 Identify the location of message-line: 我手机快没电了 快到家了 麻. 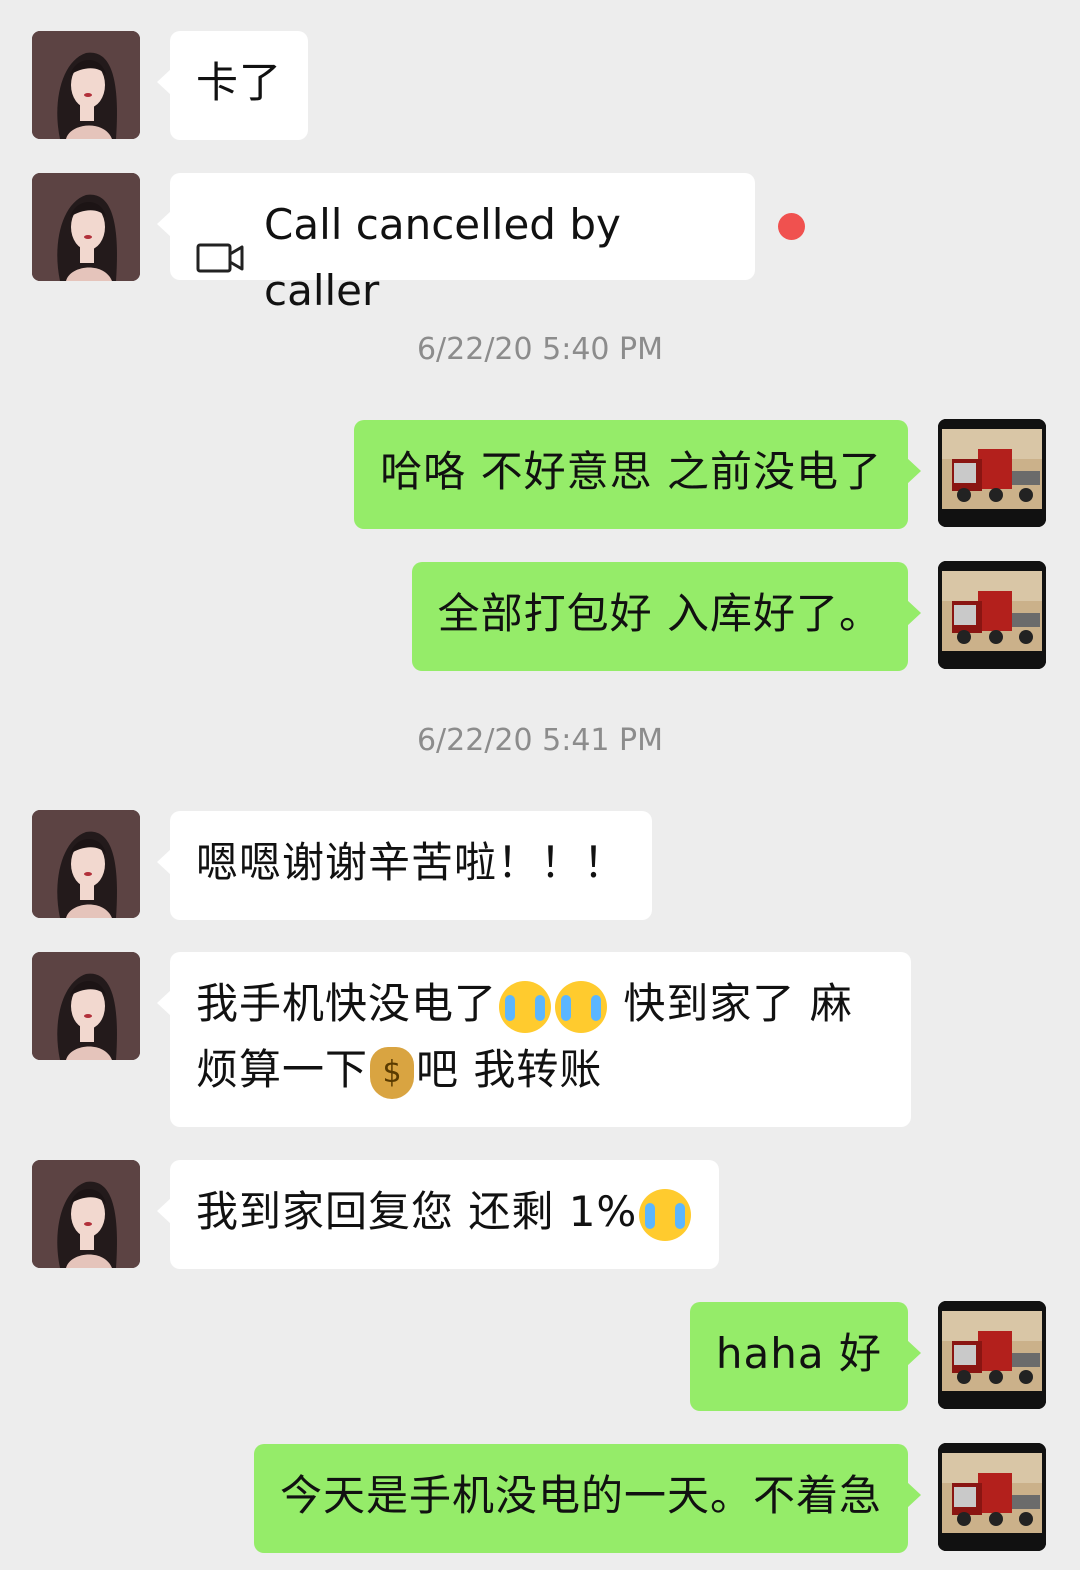
(540, 1004).